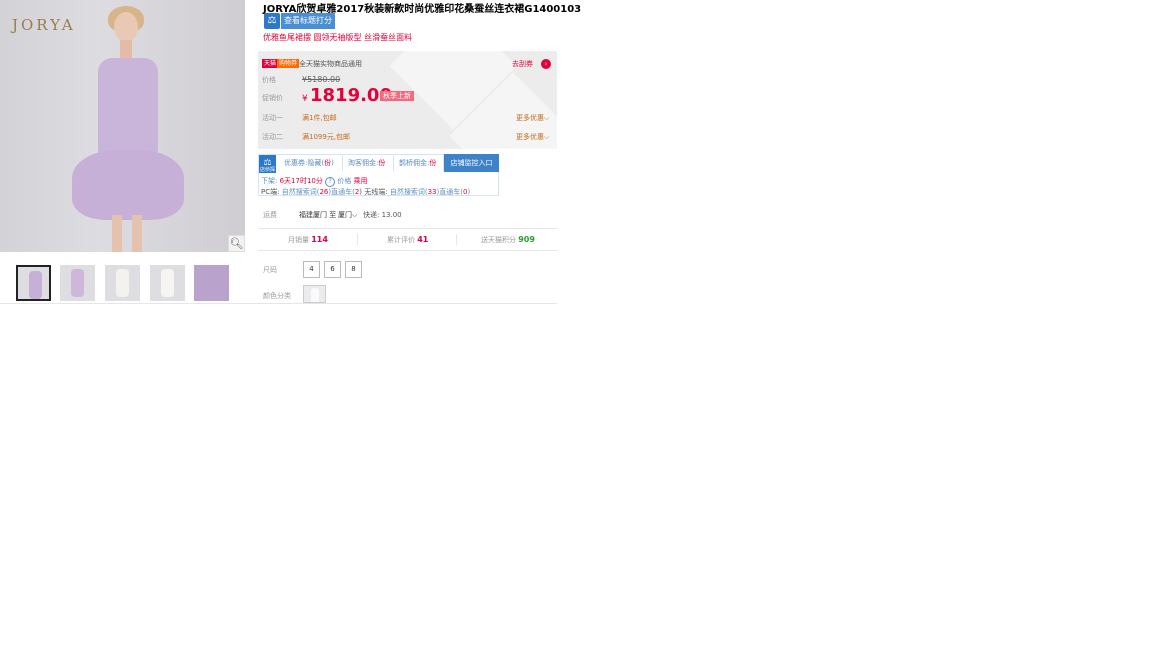  Describe the element at coordinates (401, 240) in the screenshot. I see `reviews-label: 累计评价` at that location.